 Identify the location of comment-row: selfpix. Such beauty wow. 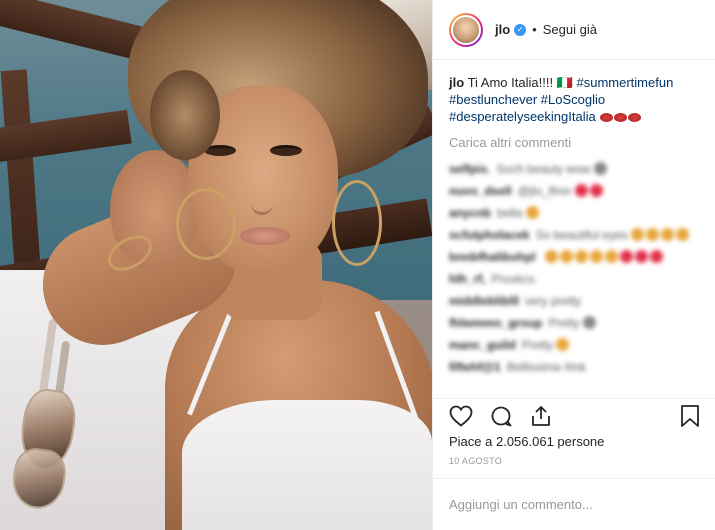
(574, 169).